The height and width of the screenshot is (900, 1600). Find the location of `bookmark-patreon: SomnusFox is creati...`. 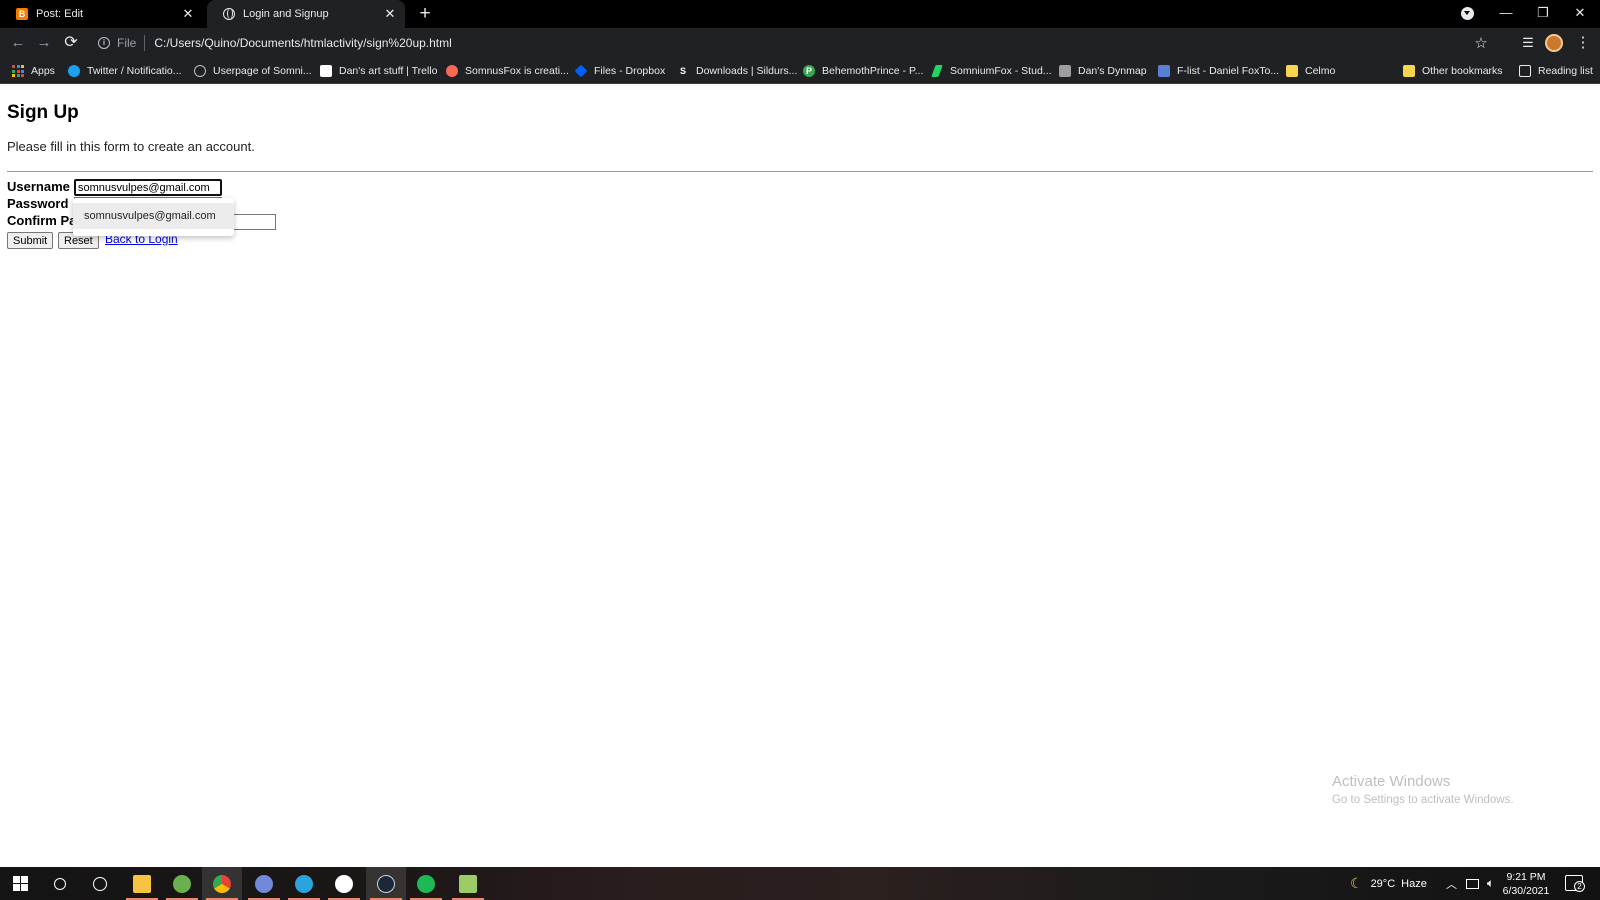

bookmark-patreon: SomnusFox is creati... is located at coordinates (507, 71).